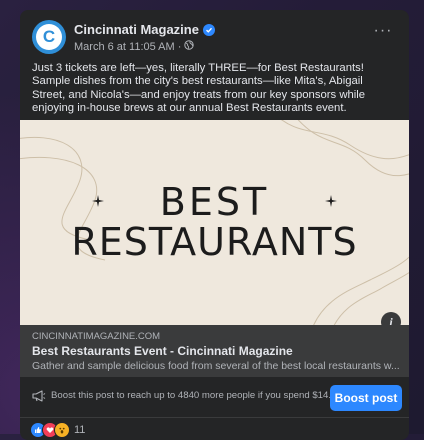 The image size is (424, 440). I want to click on page-avatar: C, so click(49, 37).